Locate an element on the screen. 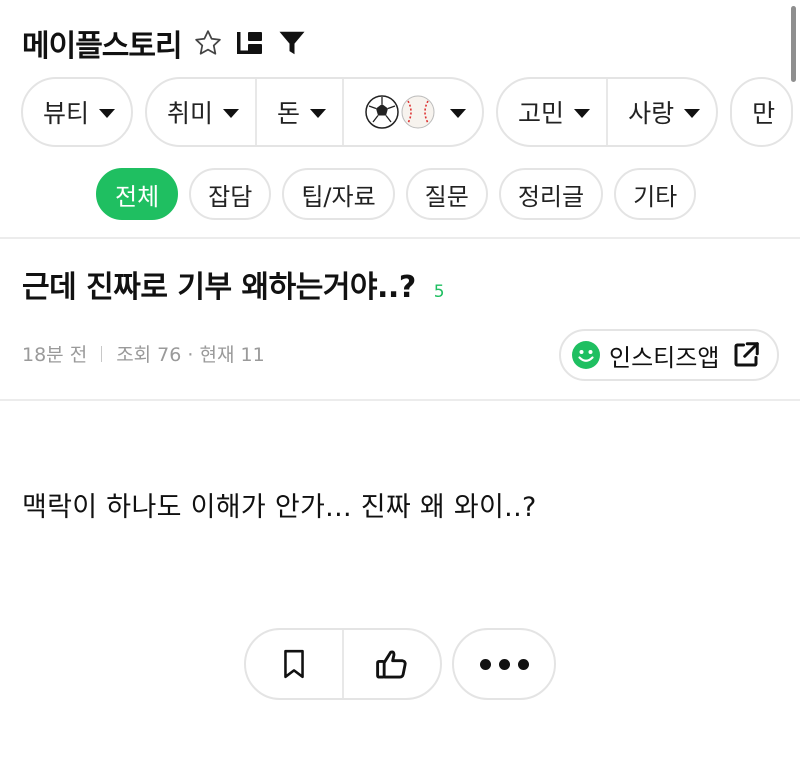  post-time: 18분 전 is located at coordinates (55, 355).